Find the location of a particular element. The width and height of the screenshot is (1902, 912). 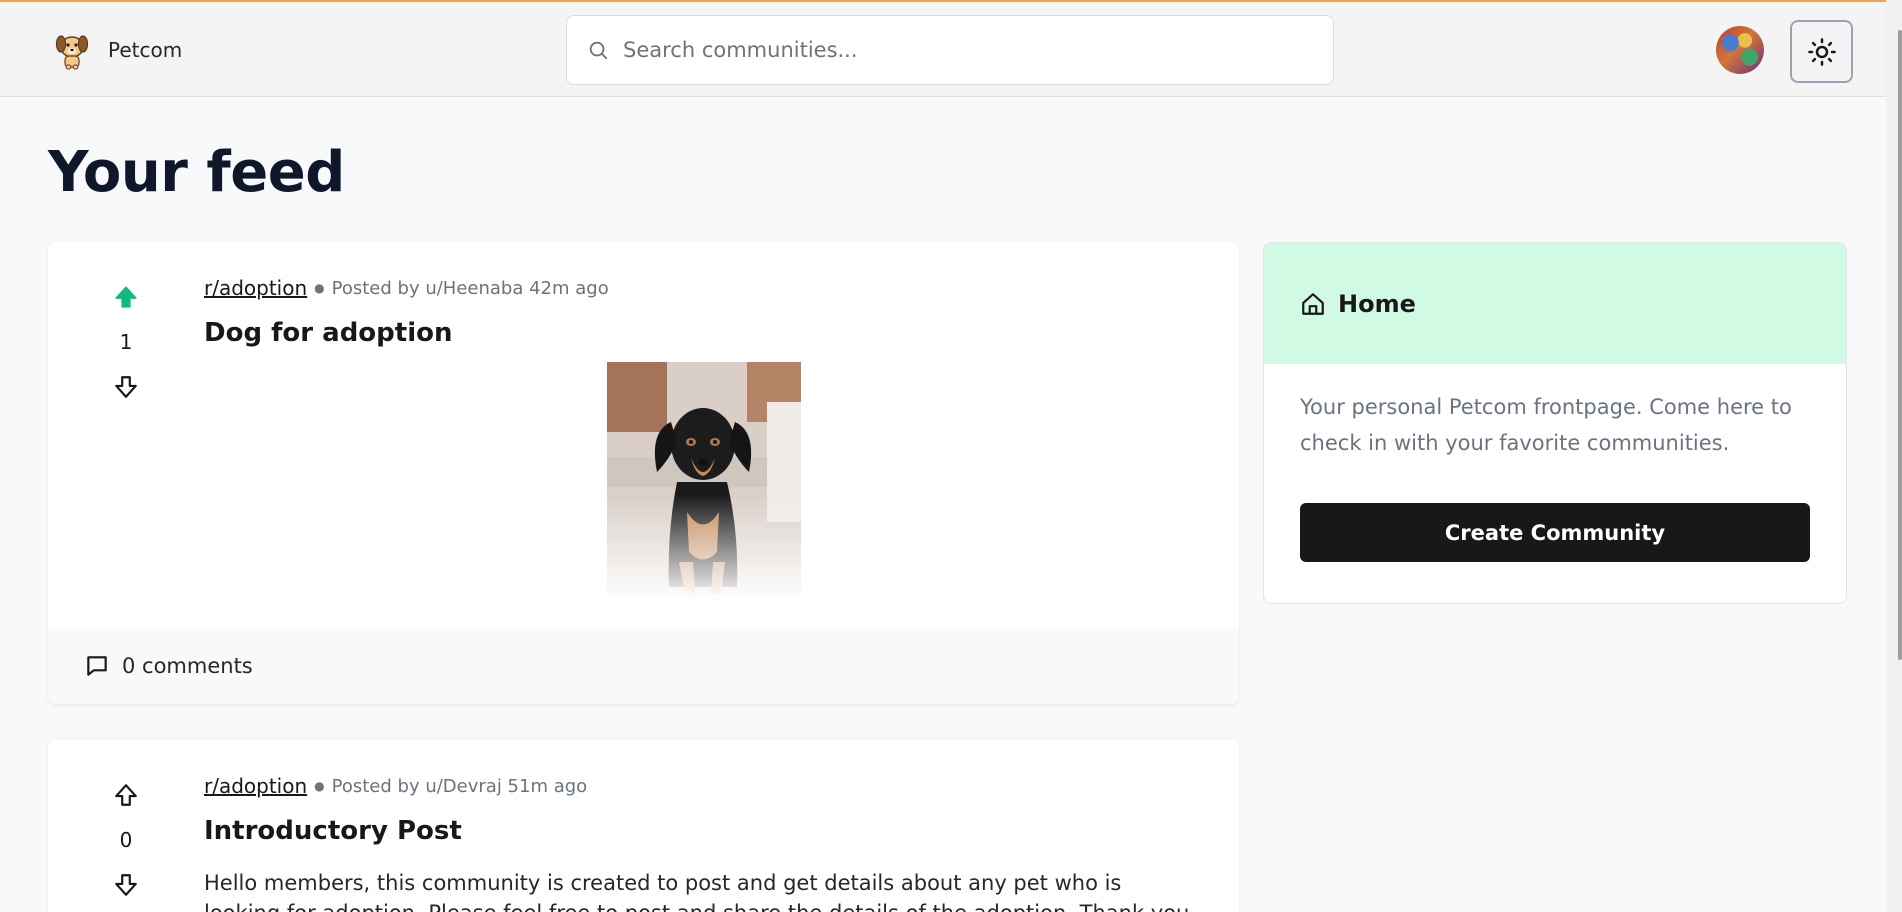

vote-column: 0 is located at coordinates (126, 840).